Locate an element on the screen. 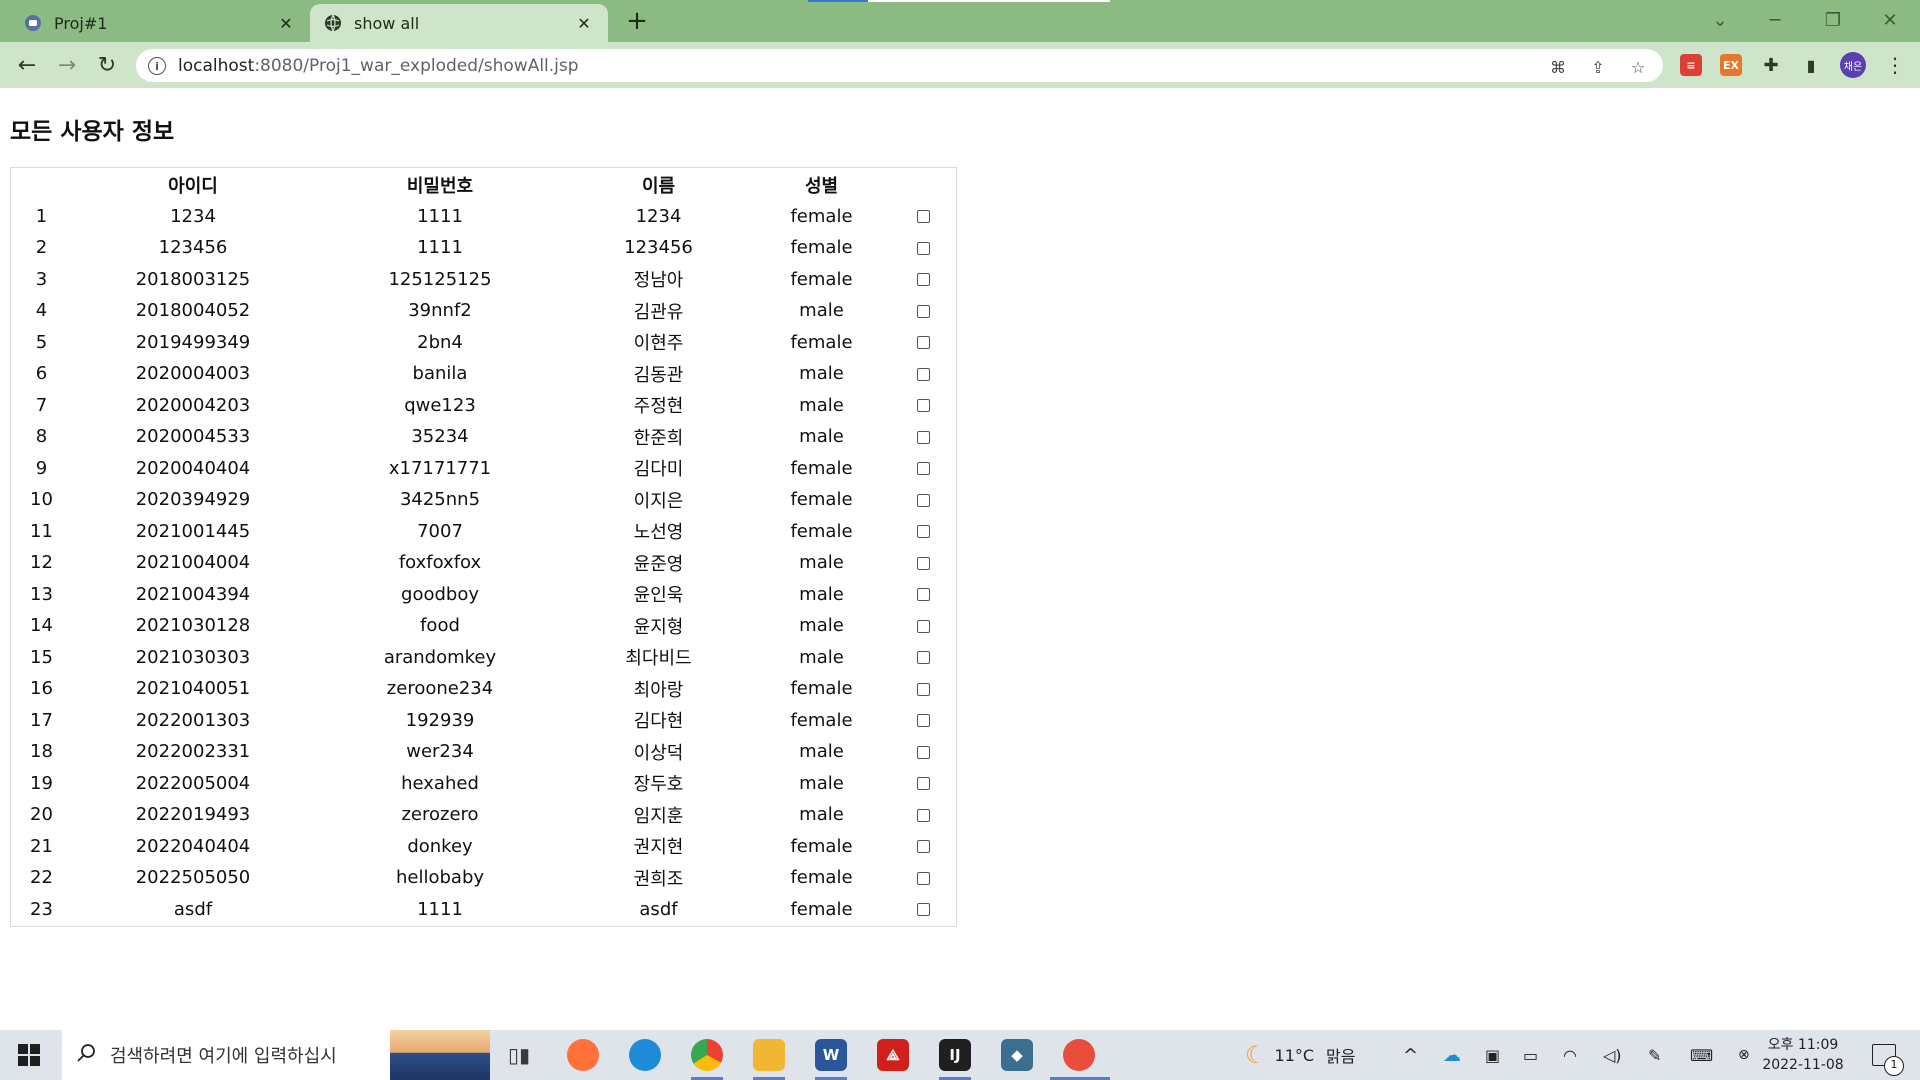  reload-icon: ↻ is located at coordinates (107, 65).